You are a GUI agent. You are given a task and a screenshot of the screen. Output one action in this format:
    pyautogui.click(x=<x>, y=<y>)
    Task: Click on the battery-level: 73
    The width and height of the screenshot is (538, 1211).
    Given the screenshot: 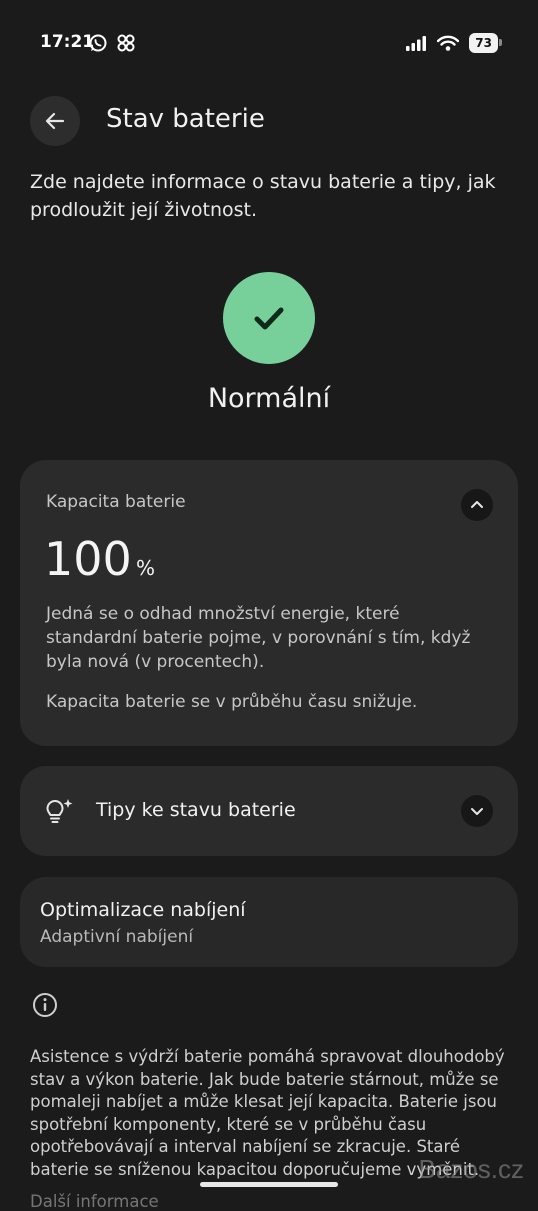 What is the action you would take?
    pyautogui.click(x=483, y=43)
    